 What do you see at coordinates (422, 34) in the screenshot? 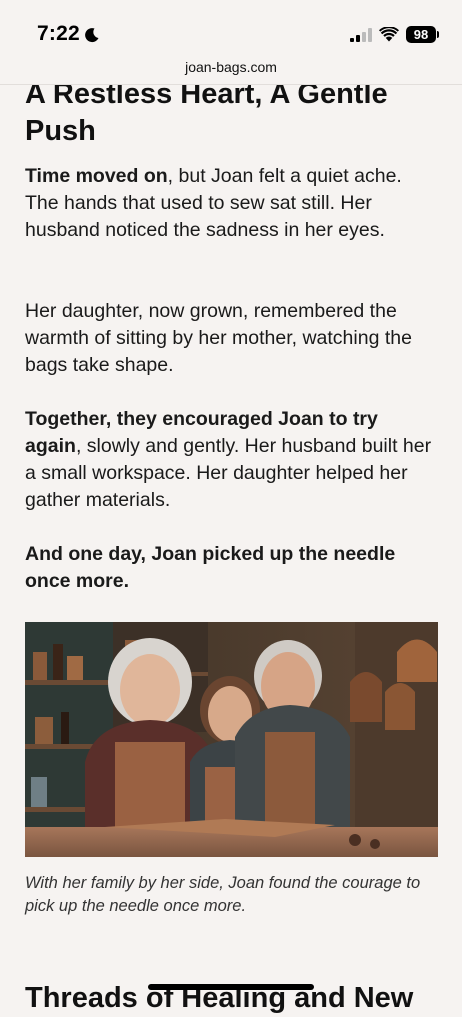
I see `battery-icon: 98` at bounding box center [422, 34].